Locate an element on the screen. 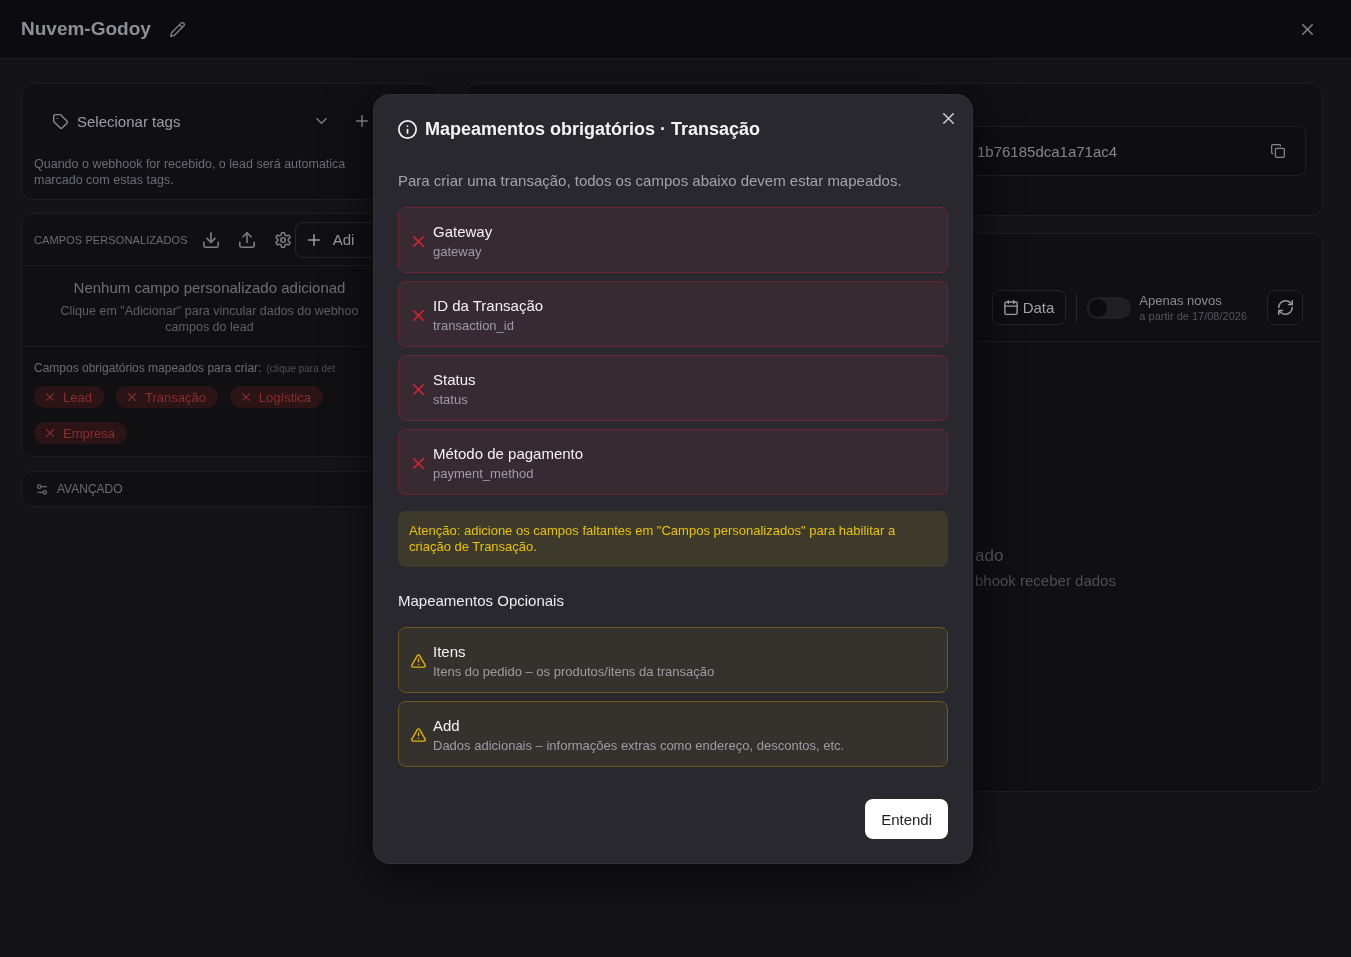  toggle-hint: a partir de 17/08/2026 is located at coordinates (1193, 315).